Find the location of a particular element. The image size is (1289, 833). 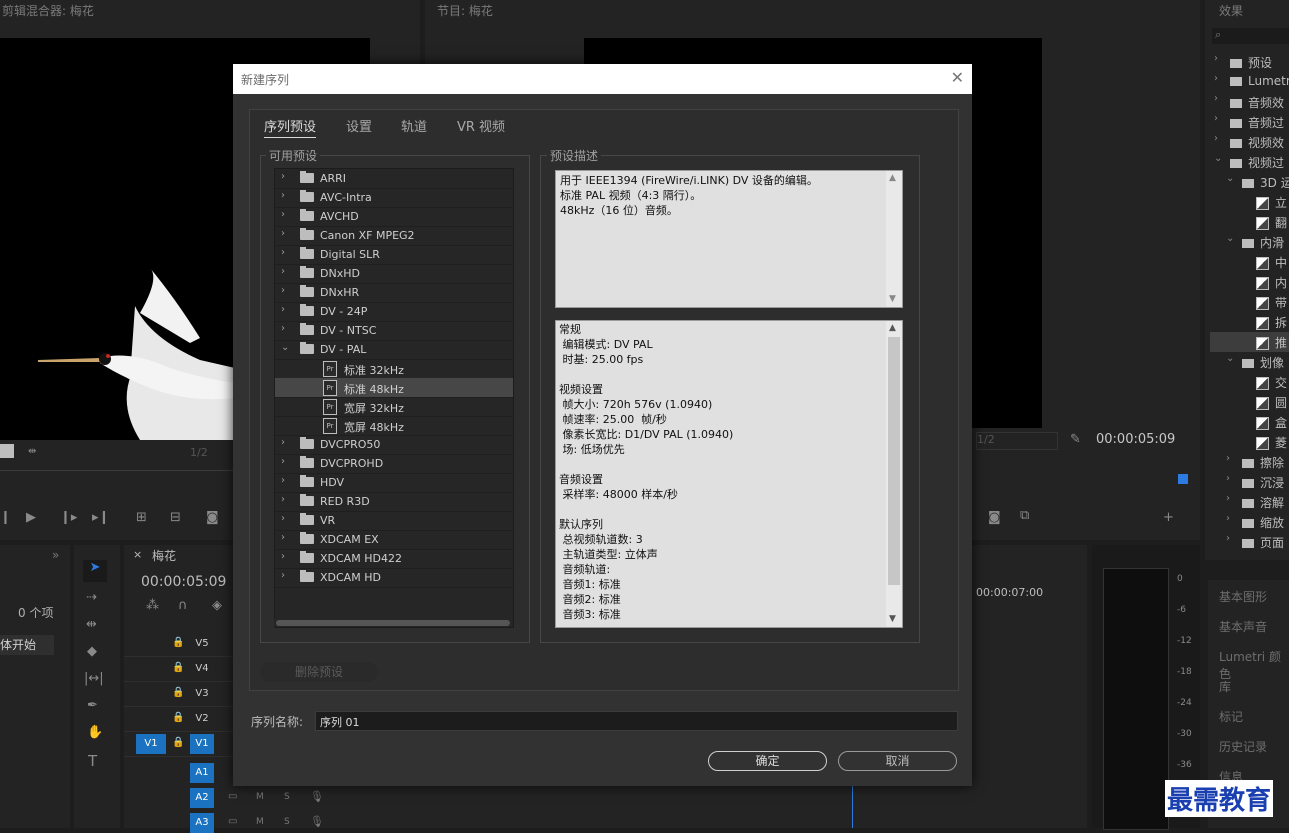

details-scroll-thumb is located at coordinates (894, 461).